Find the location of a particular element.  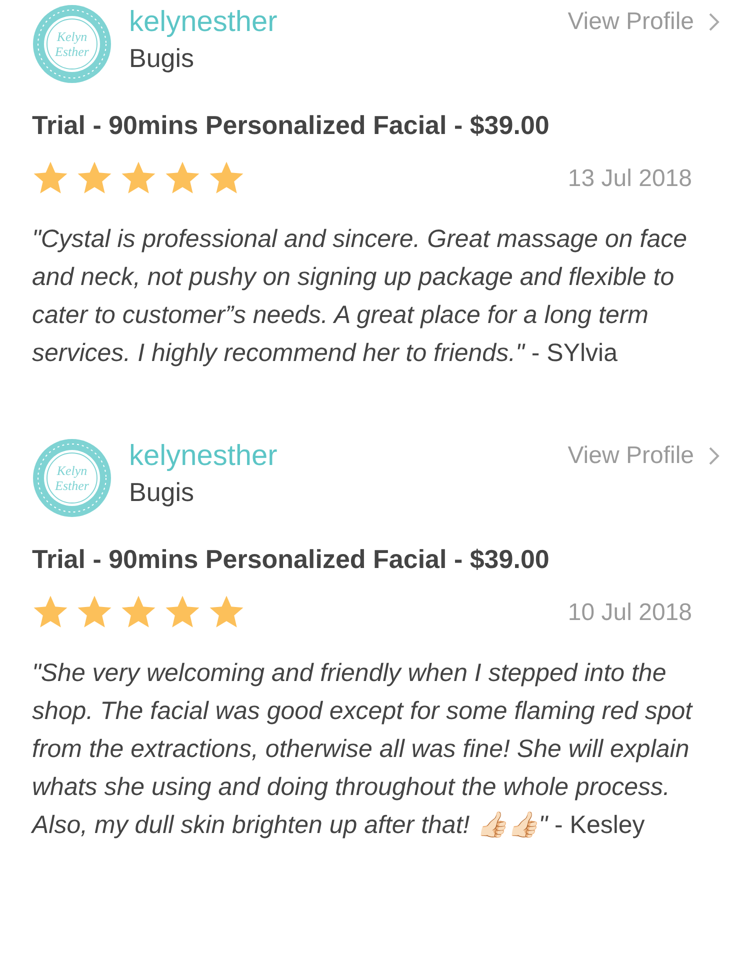

review-date: 10 Jul 2018 is located at coordinates (630, 612).